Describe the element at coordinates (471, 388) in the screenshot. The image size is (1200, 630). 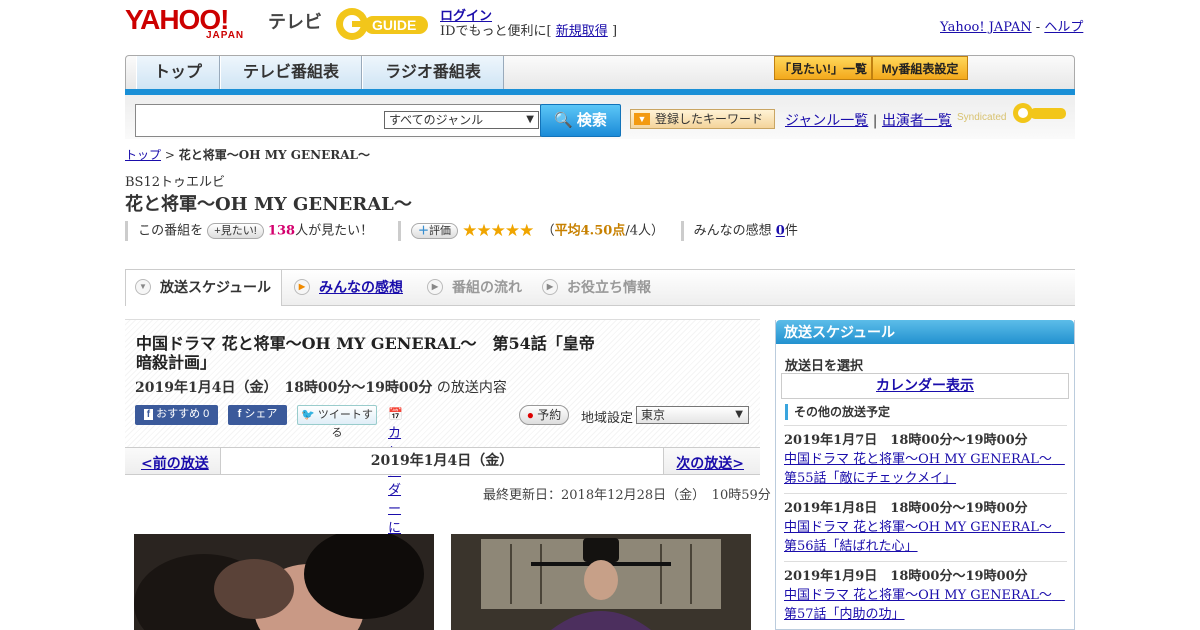
I see `episode-date-suffix: の放送内容` at that location.